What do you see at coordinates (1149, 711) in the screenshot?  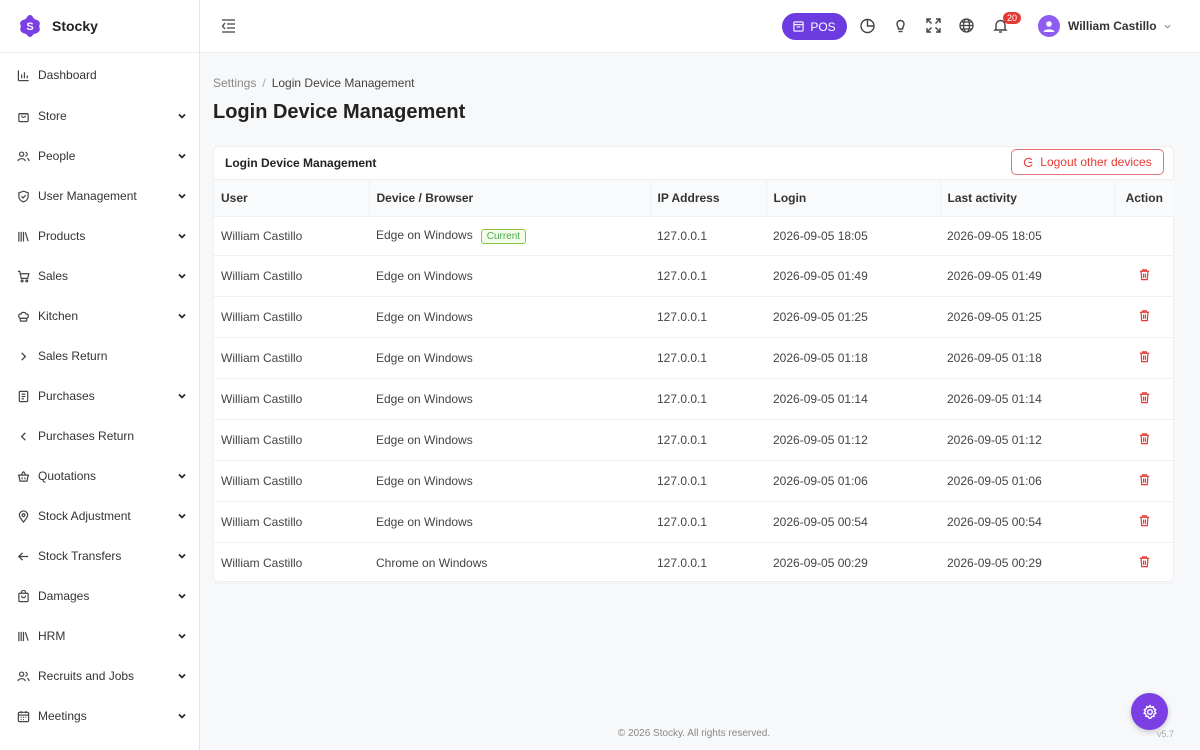 I see `settings-fab-button` at bounding box center [1149, 711].